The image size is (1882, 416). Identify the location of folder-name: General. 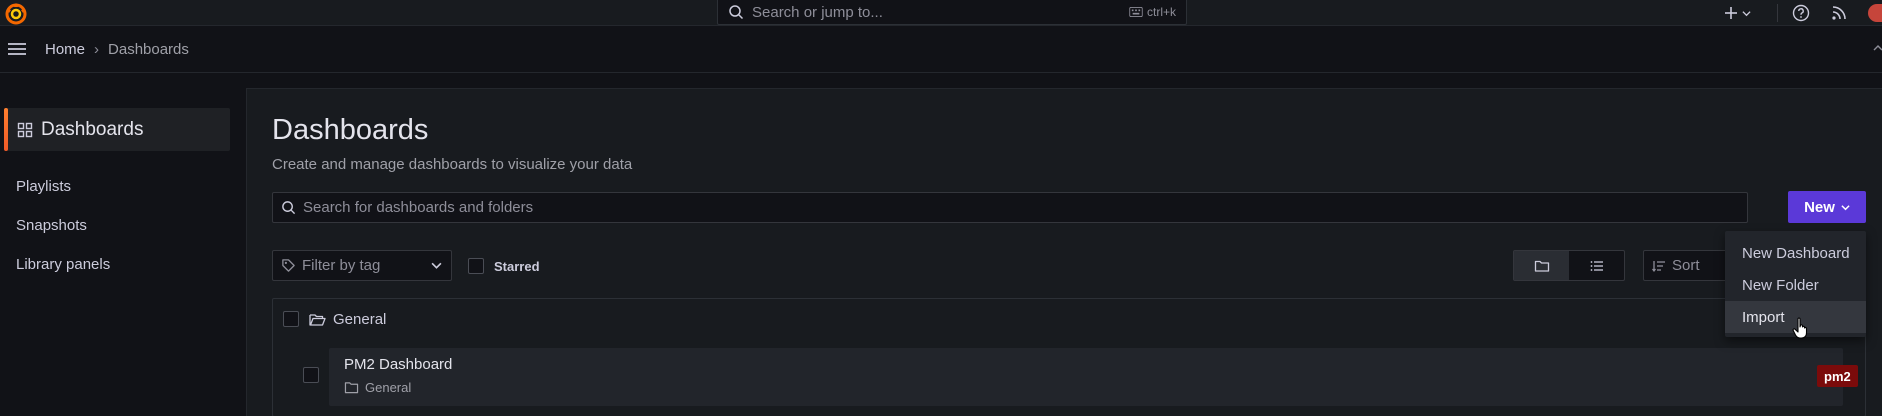
(360, 319).